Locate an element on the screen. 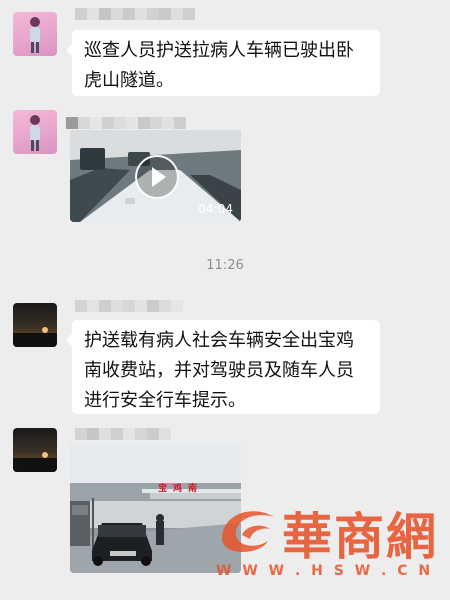  video-duration: 04:04 is located at coordinates (215, 209).